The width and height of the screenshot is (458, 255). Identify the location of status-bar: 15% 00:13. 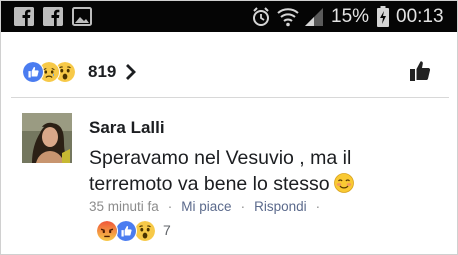
(229, 16).